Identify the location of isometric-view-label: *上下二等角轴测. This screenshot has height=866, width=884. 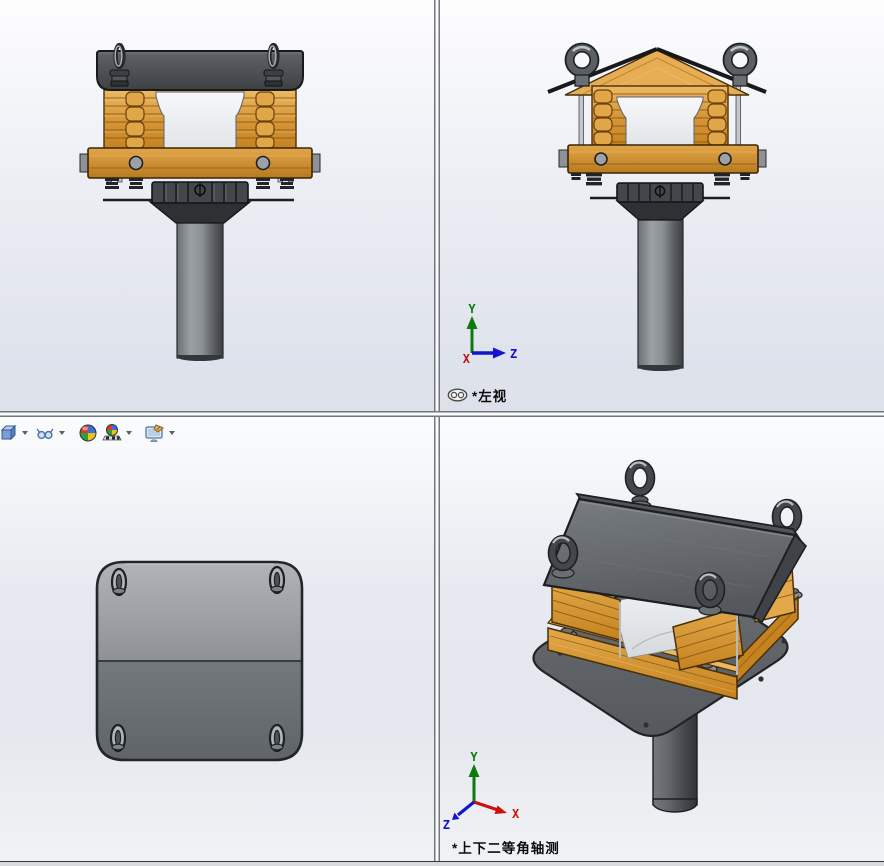
(506, 847).